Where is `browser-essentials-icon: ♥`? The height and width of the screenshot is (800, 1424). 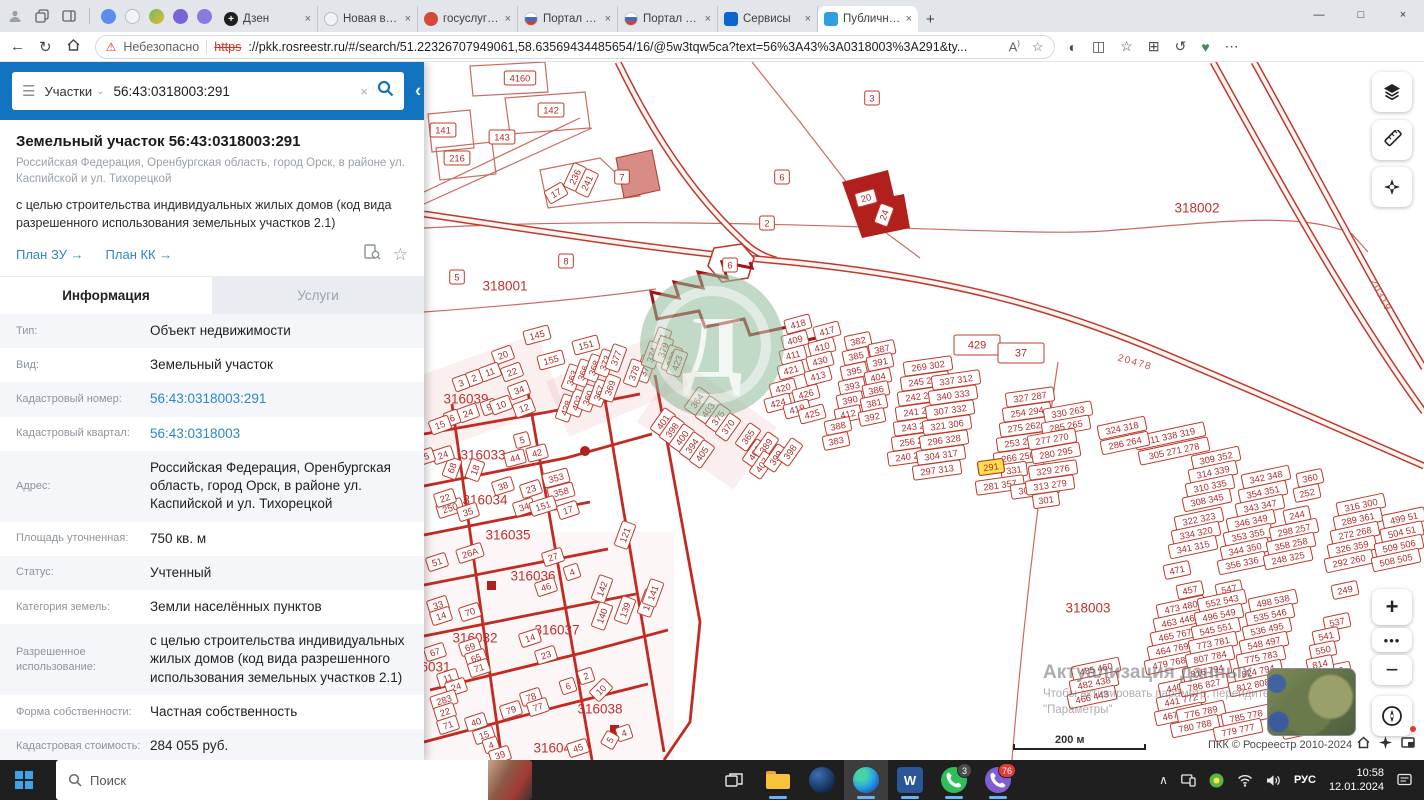
browser-essentials-icon: ♥ is located at coordinates (1205, 47).